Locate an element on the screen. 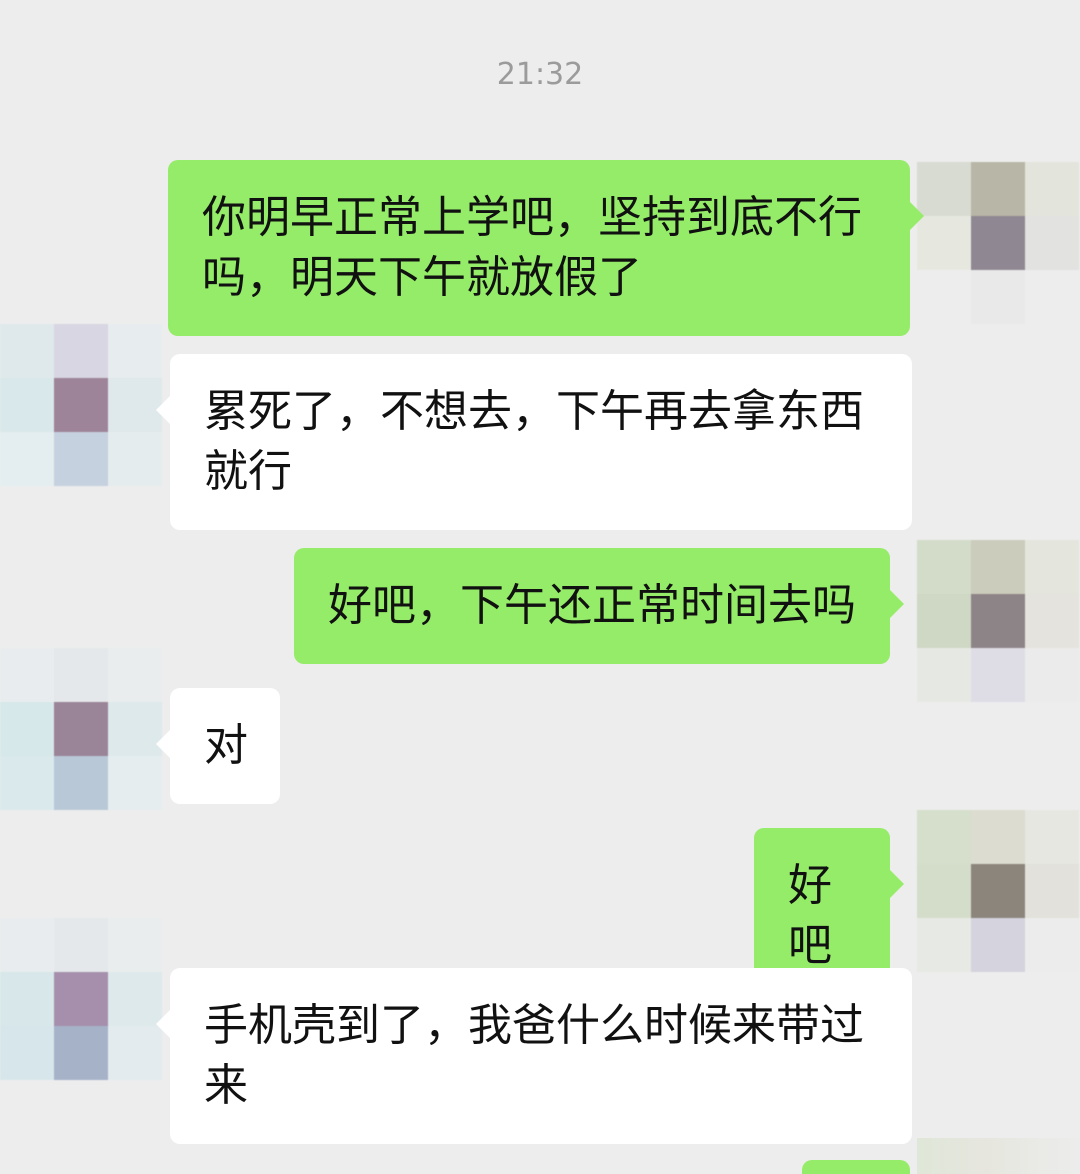 The image size is (1080, 1174). chat-timestamp: 21:32 is located at coordinates (540, 74).